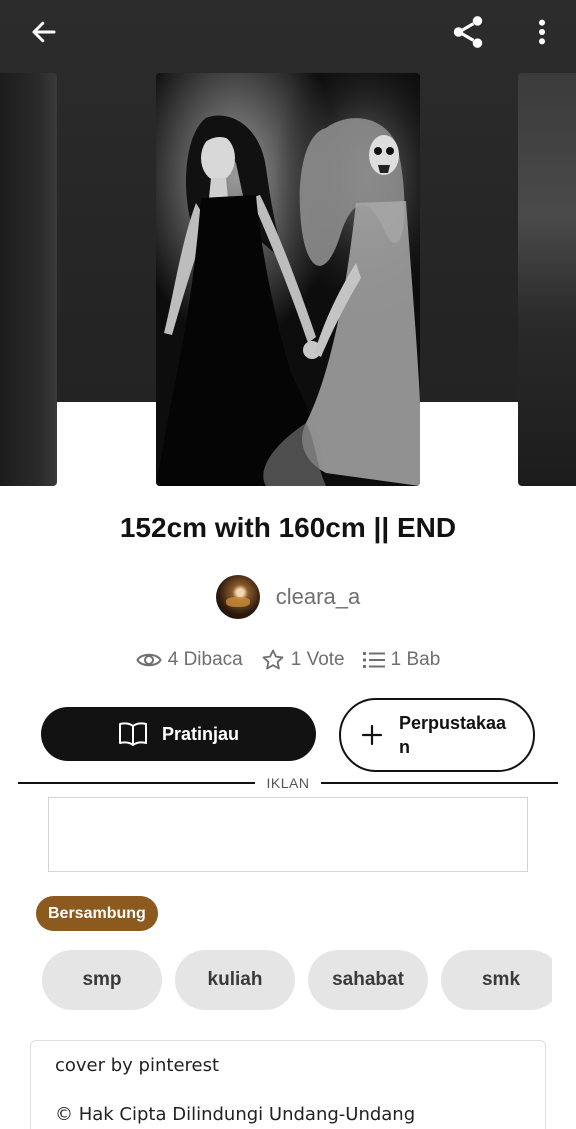 The height and width of the screenshot is (1129, 576). Describe the element at coordinates (28, 279) in the screenshot. I see `previous-cover` at that location.